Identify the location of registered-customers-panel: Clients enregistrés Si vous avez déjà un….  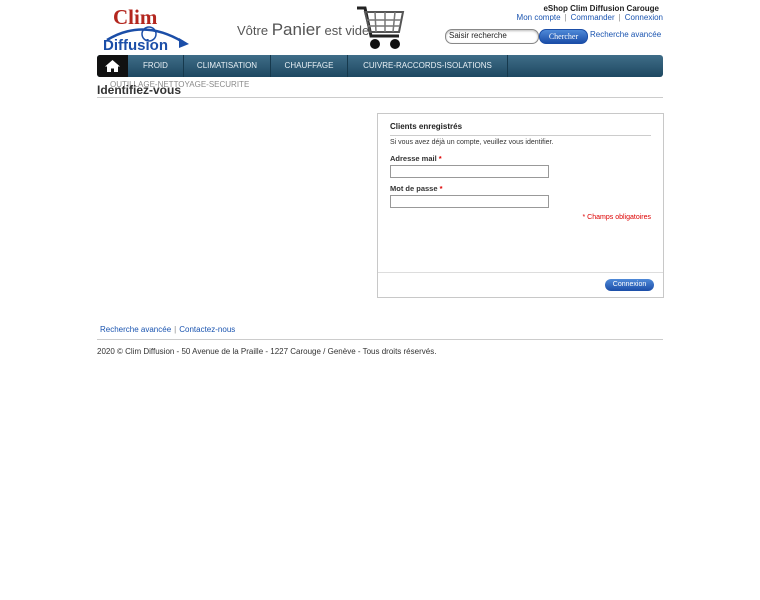
(520, 205).